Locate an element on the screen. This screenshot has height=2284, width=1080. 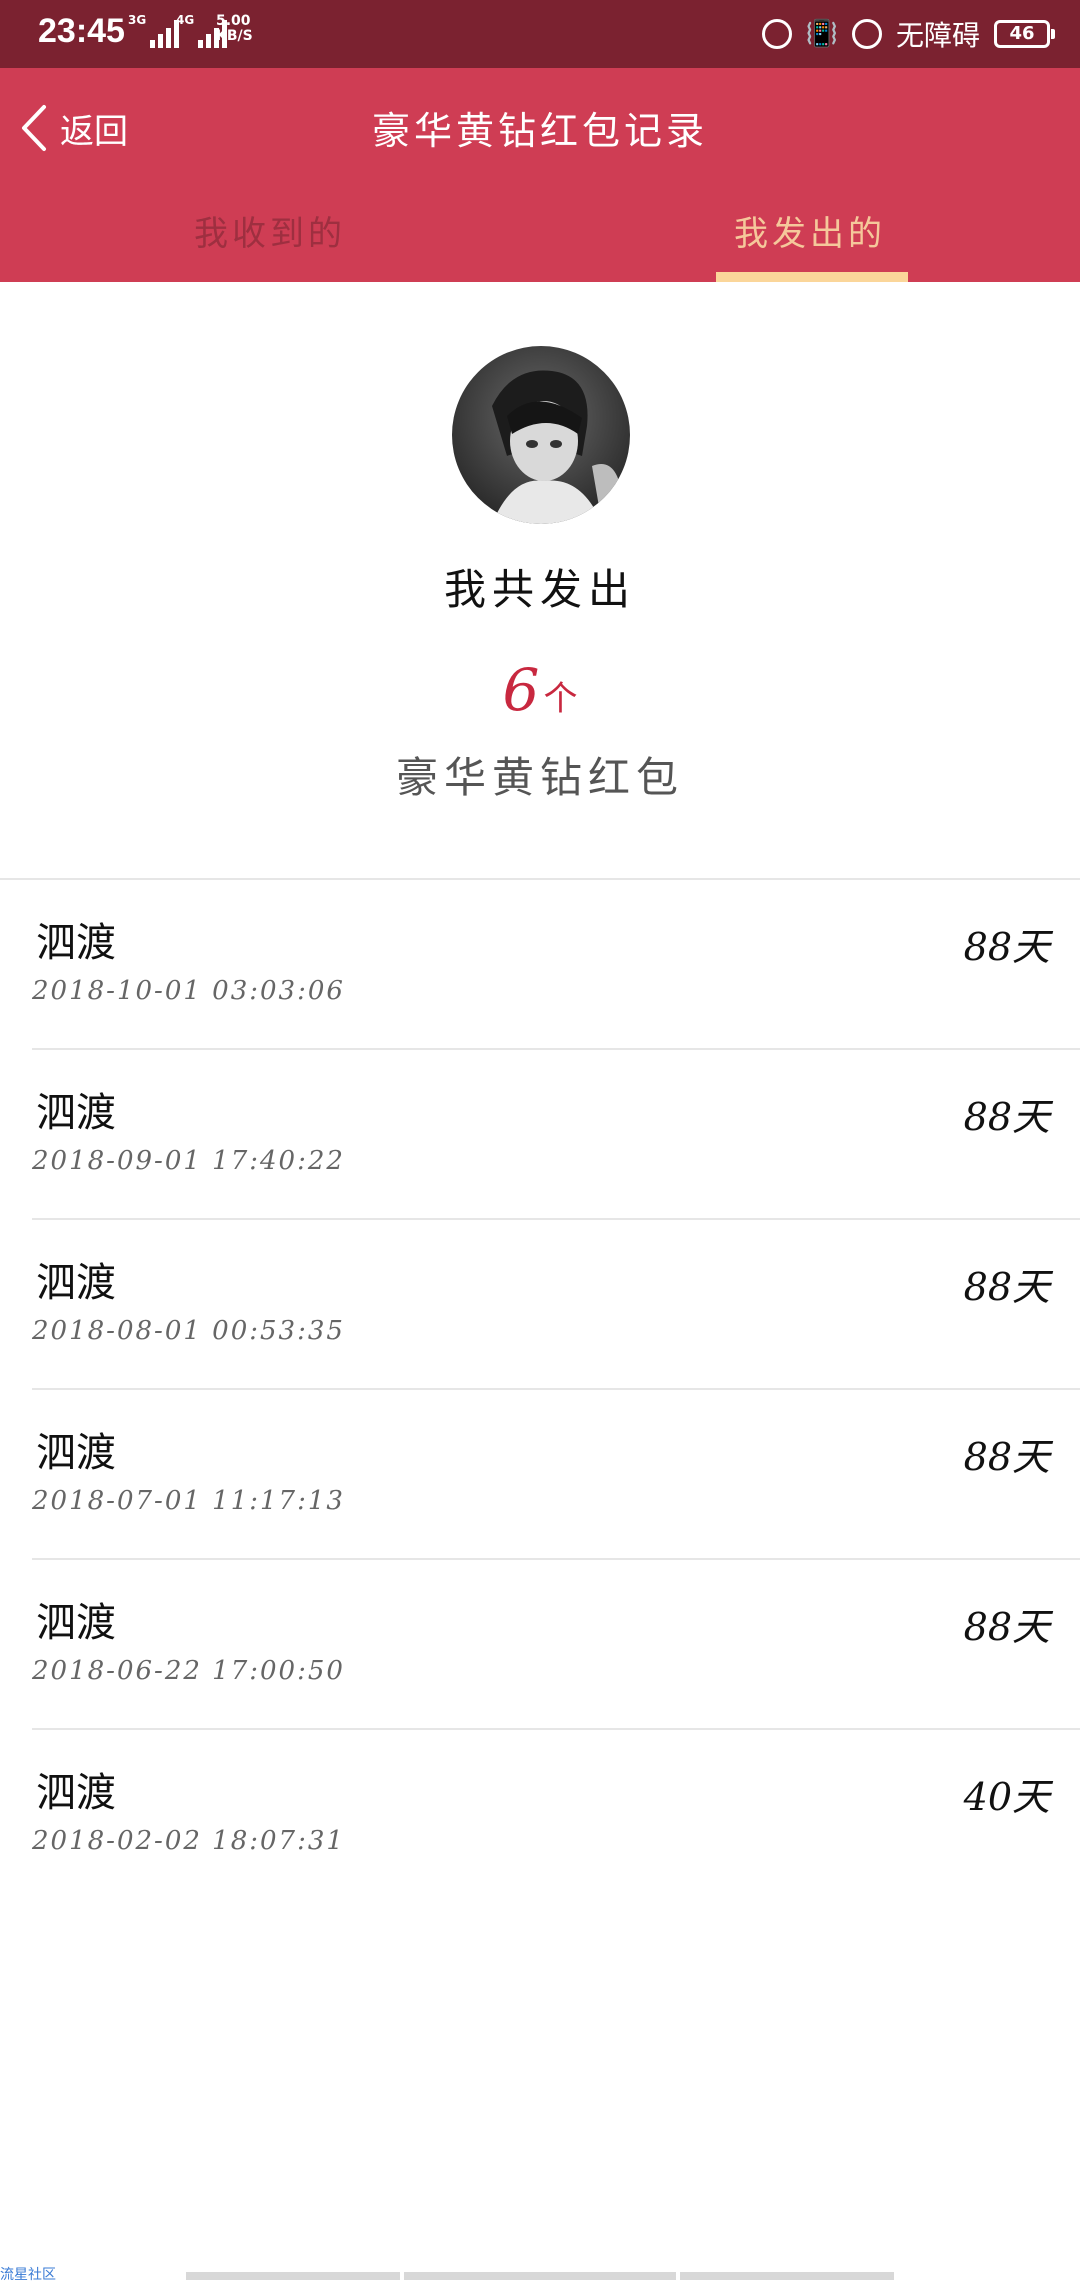
summary-subtitle: 豪华黄钻红包 is located at coordinates (539, 777).